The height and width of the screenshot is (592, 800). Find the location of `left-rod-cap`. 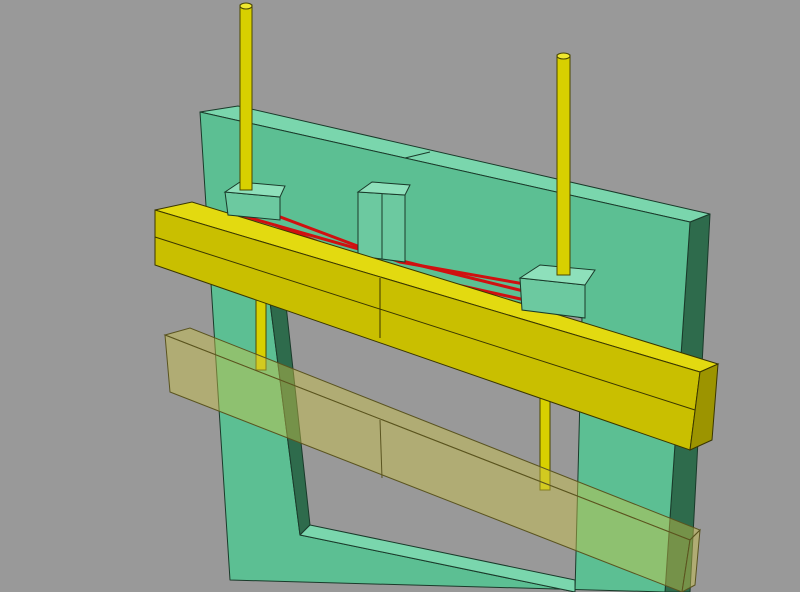

left-rod-cap is located at coordinates (246, 6).